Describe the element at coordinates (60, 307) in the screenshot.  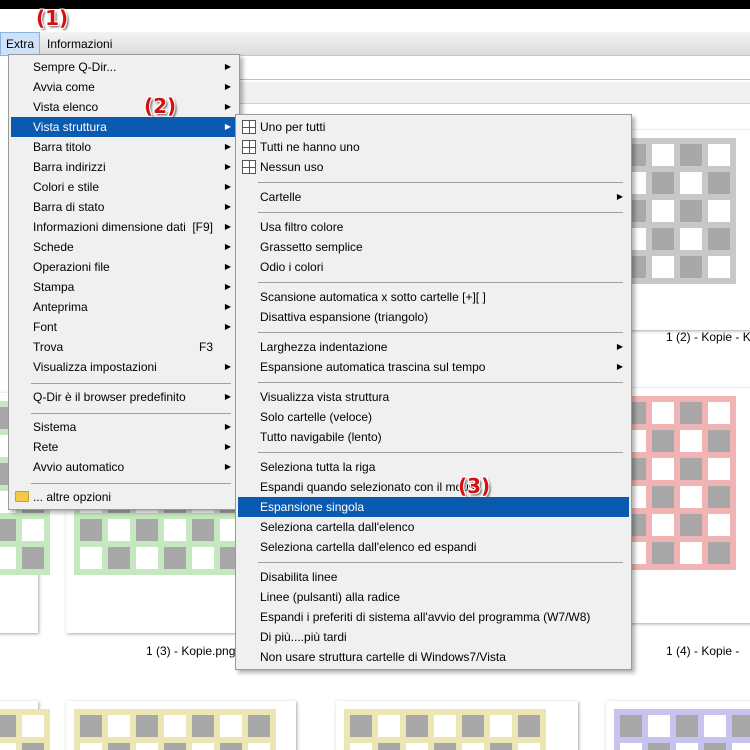
I see `menu-item-label: Anteprima` at that location.